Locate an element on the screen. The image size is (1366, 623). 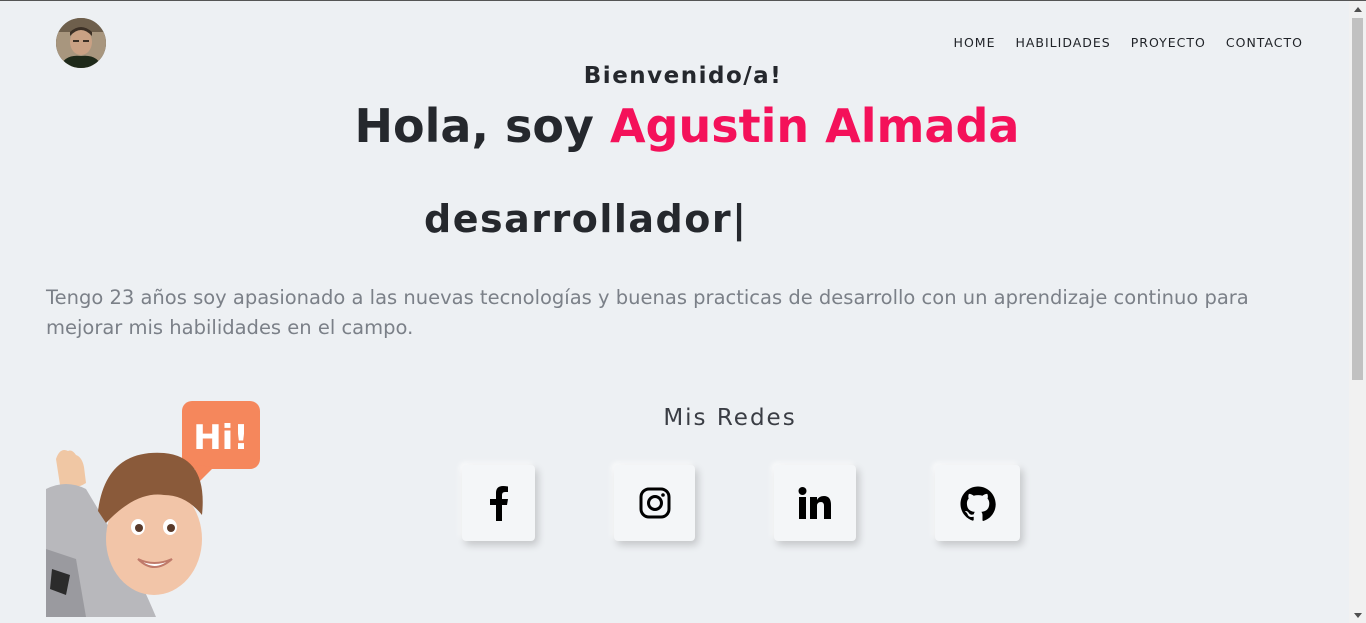
hero-title: Hola, soy Agustin Almada is located at coordinates (683, 126).